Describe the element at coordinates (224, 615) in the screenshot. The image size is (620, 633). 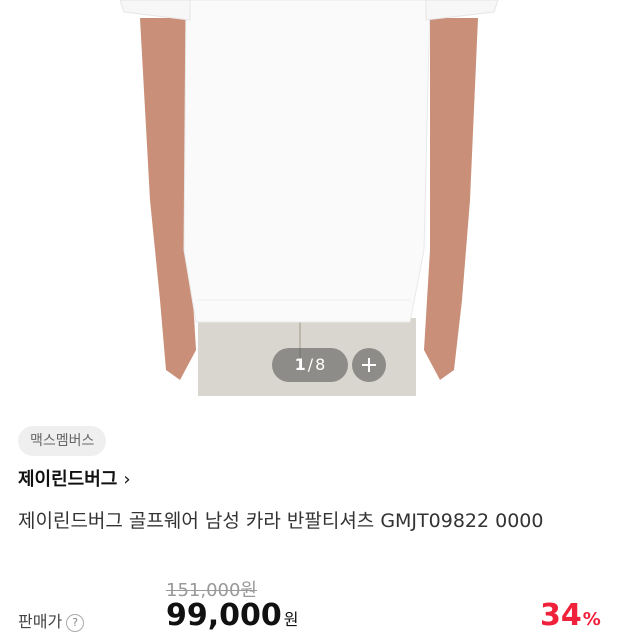
I see `sale-price-value: 99,000` at that location.